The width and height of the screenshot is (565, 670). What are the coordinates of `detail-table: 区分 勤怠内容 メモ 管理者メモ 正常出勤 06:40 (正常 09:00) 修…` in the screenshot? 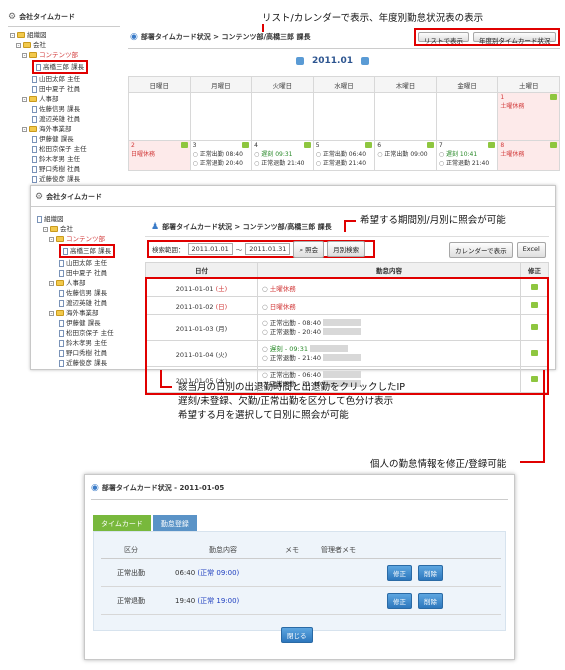 It's located at (301, 580).